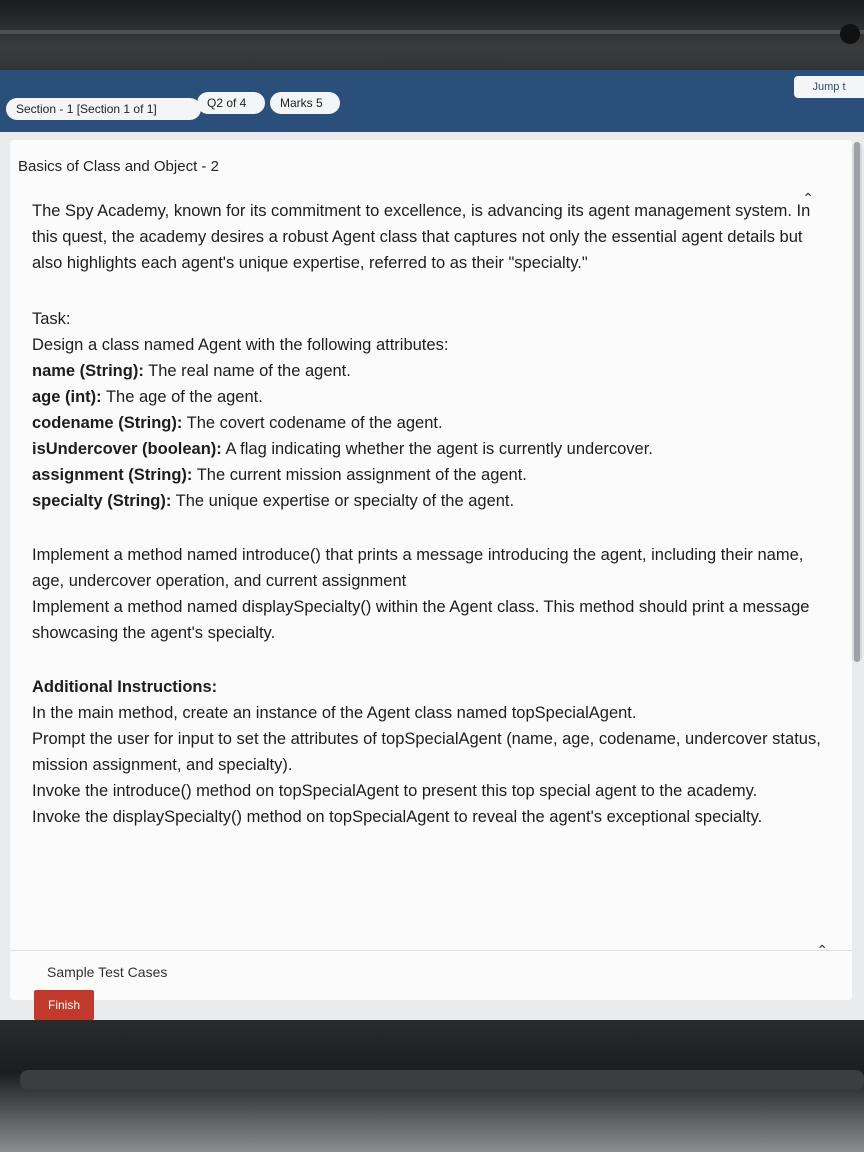 This screenshot has width=864, height=1152. What do you see at coordinates (125, 687) in the screenshot?
I see `additional-heading: Additional Instructions:` at bounding box center [125, 687].